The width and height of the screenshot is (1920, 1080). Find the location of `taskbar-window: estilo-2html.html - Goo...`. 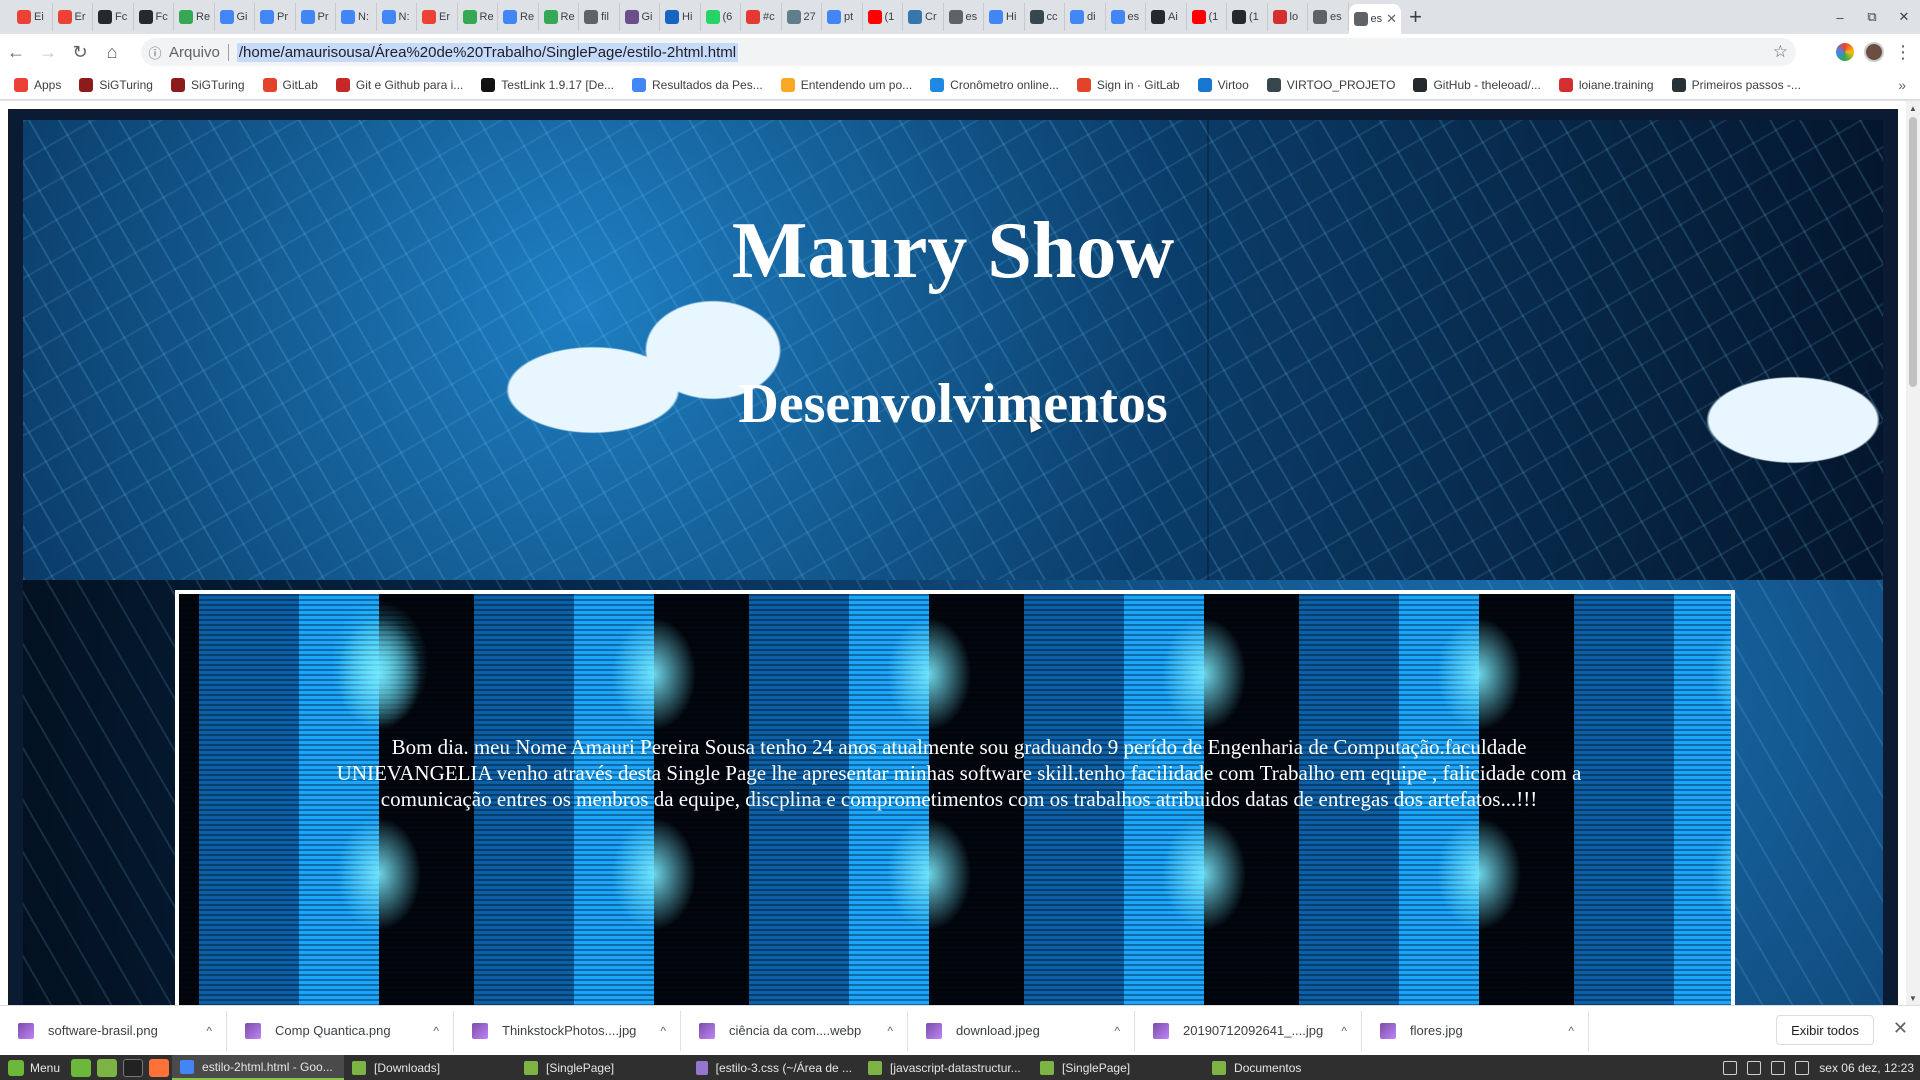

taskbar-window: estilo-2html.html - Goo... is located at coordinates (258, 1067).